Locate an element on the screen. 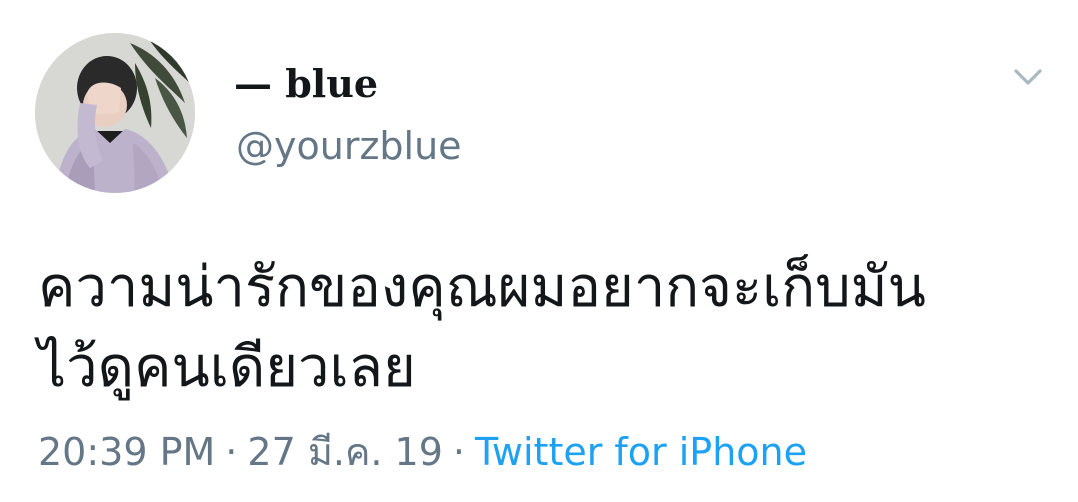 This screenshot has width=1078, height=502. chevron-down-icon is located at coordinates (1028, 78).